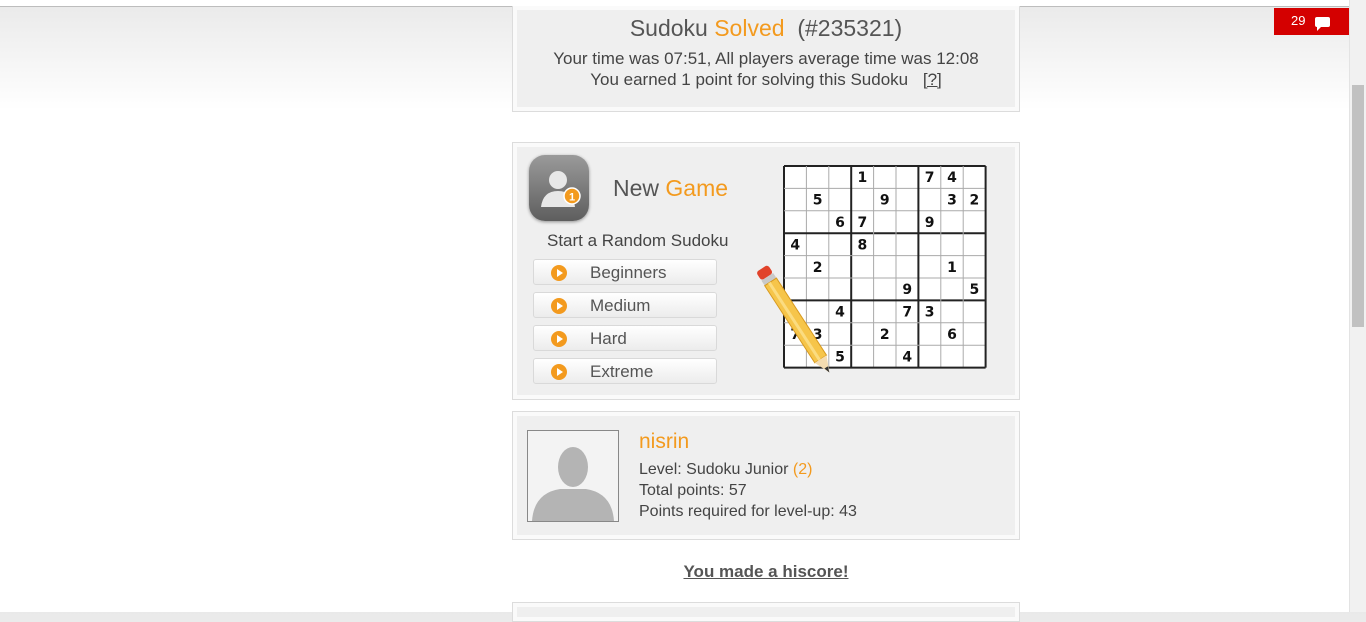  What do you see at coordinates (622, 371) in the screenshot?
I see `level-label: Extreme` at bounding box center [622, 371].